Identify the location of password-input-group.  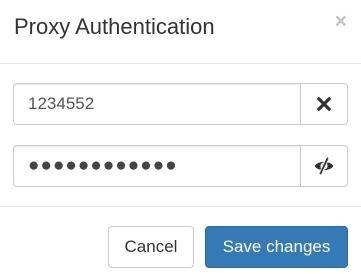
(180, 166).